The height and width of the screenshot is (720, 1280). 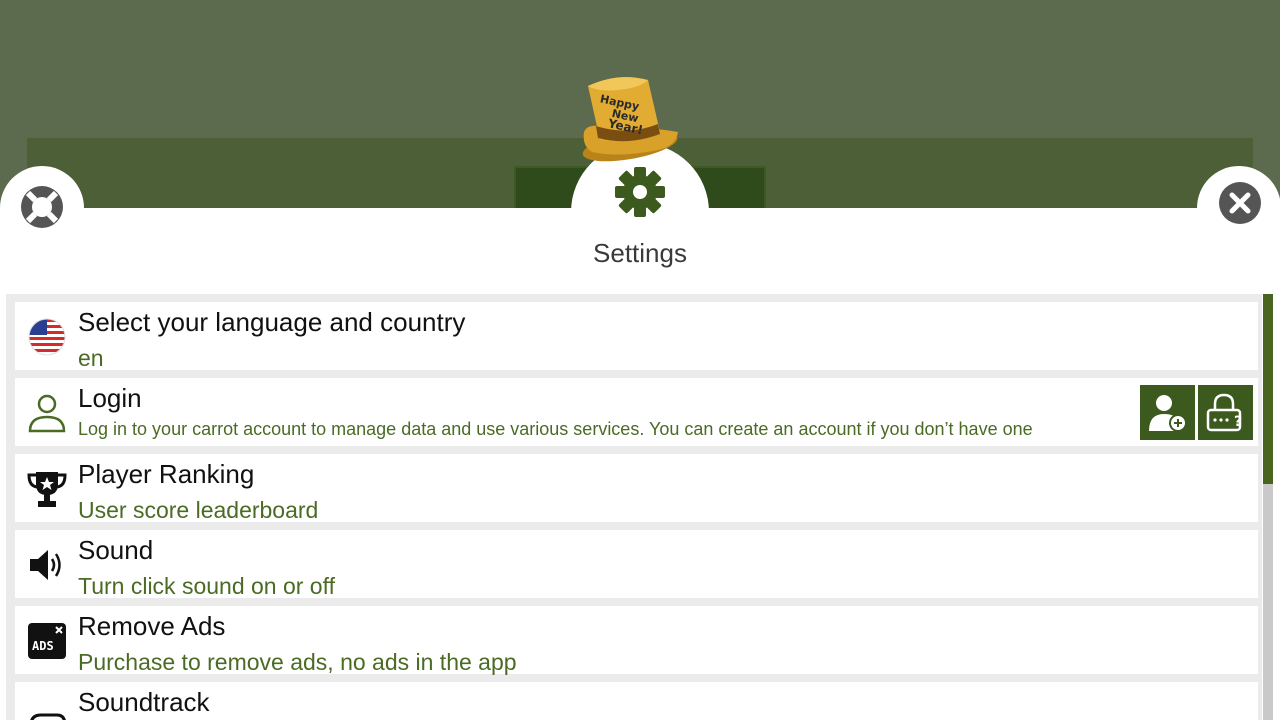 What do you see at coordinates (640, 253) in the screenshot?
I see `page-title: Settings` at bounding box center [640, 253].